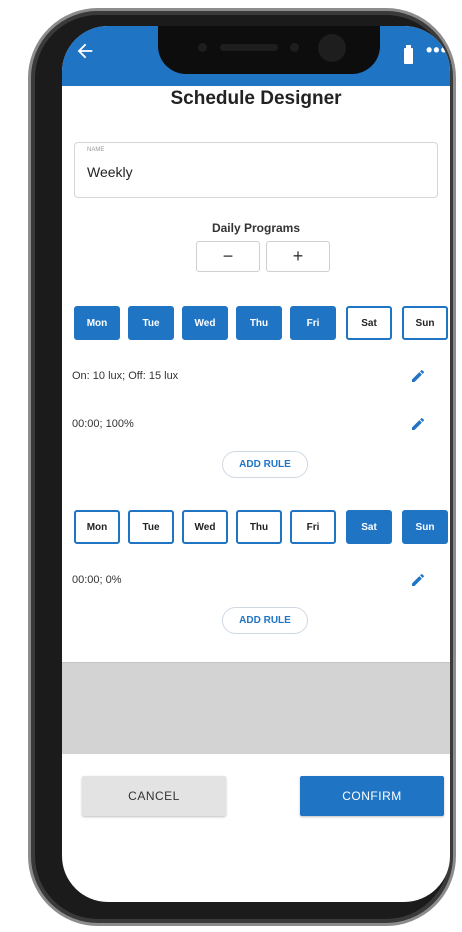 This screenshot has width=462, height=932. Describe the element at coordinates (256, 98) in the screenshot. I see `page-title: Schedule Designer` at that location.